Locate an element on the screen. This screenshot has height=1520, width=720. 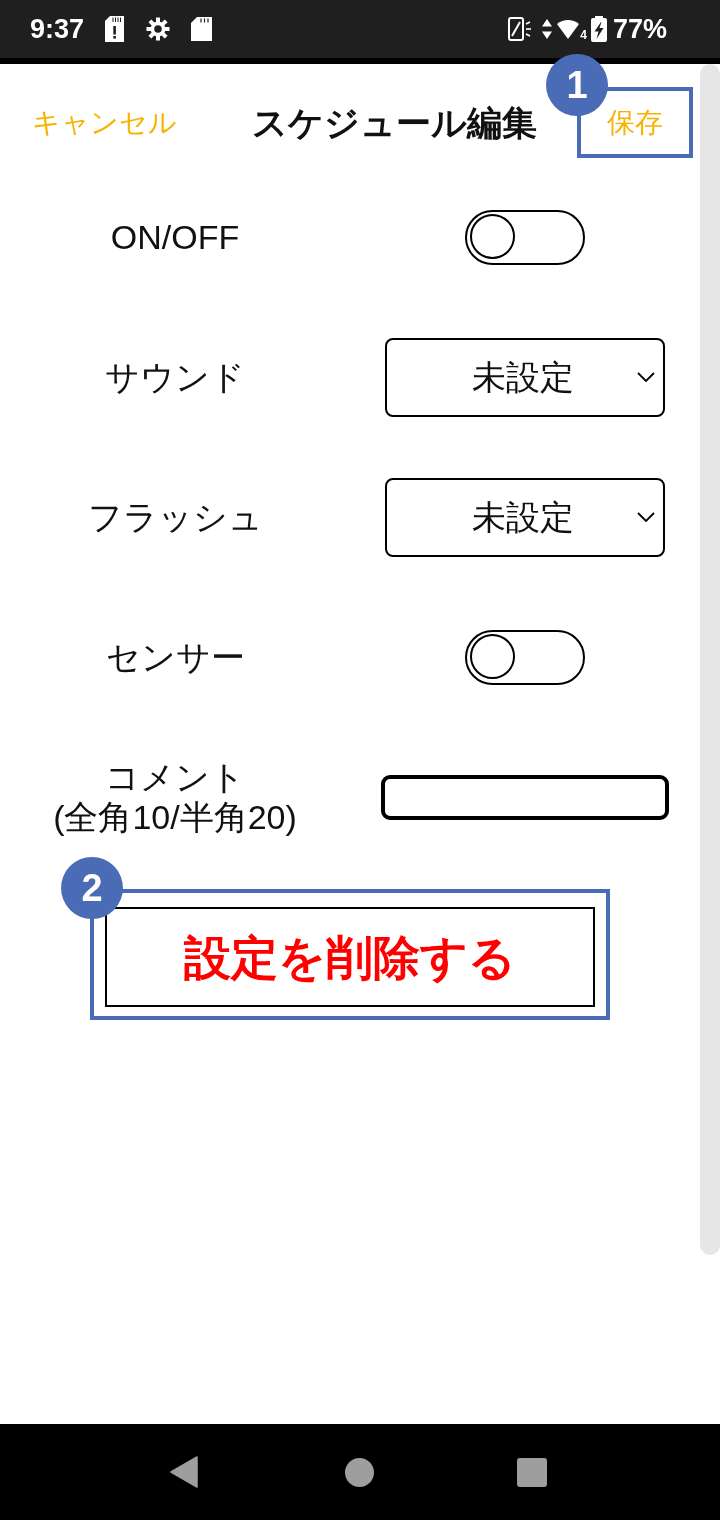
data-arrows-icon is located at coordinates (547, 29).